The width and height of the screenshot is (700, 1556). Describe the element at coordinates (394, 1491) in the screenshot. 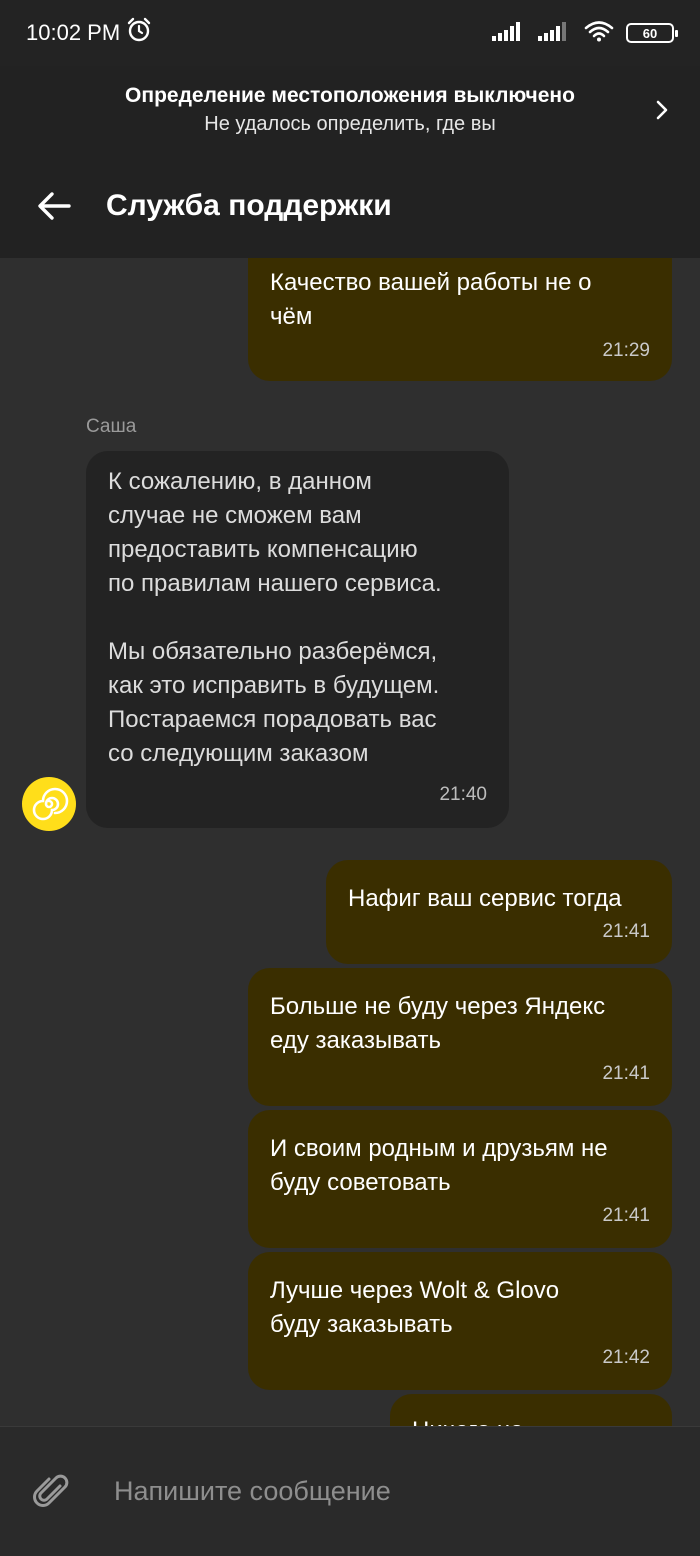

I see `message-input` at that location.